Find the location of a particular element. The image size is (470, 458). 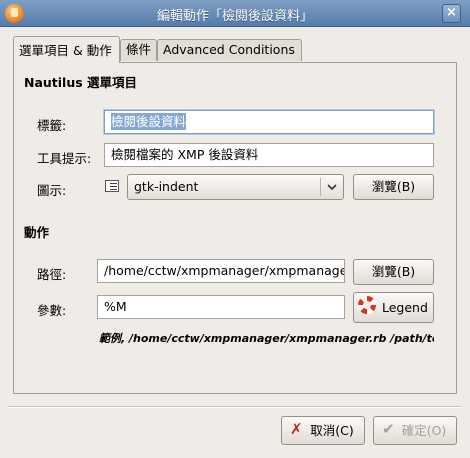

action-section-heading: 動作 is located at coordinates (37, 232).